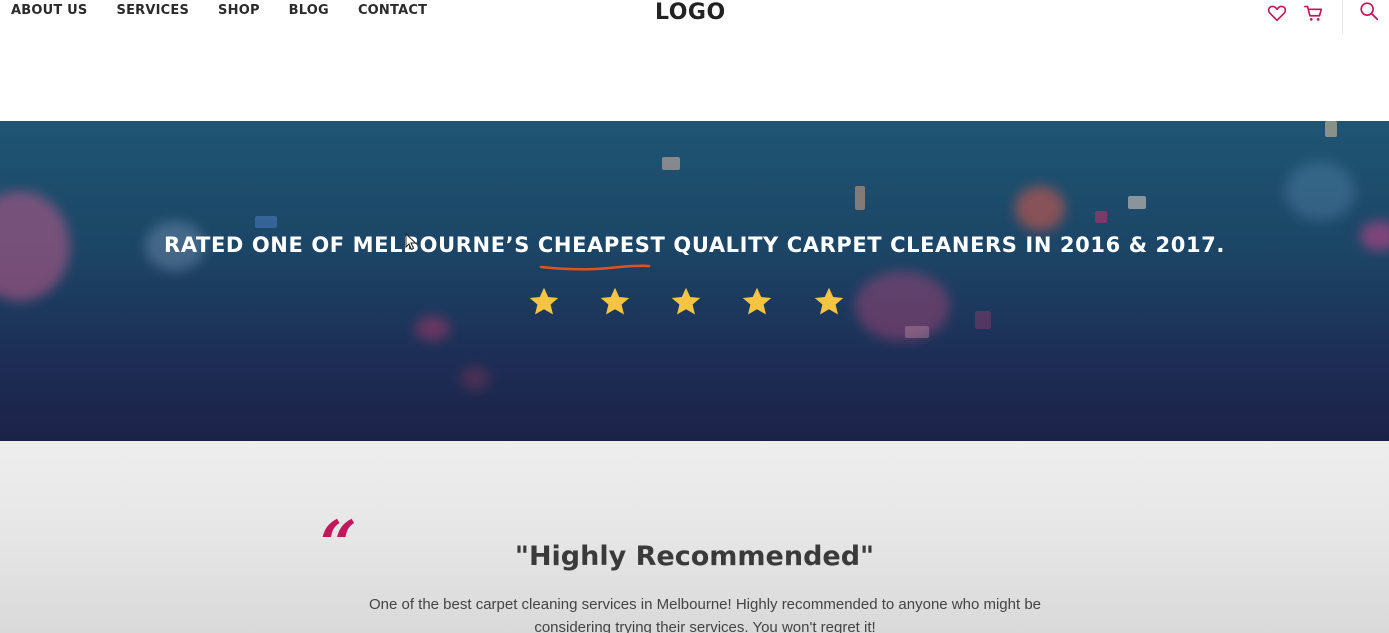 This screenshot has height=633, width=1389. What do you see at coordinates (1369, 11) in the screenshot?
I see `search-icon` at bounding box center [1369, 11].